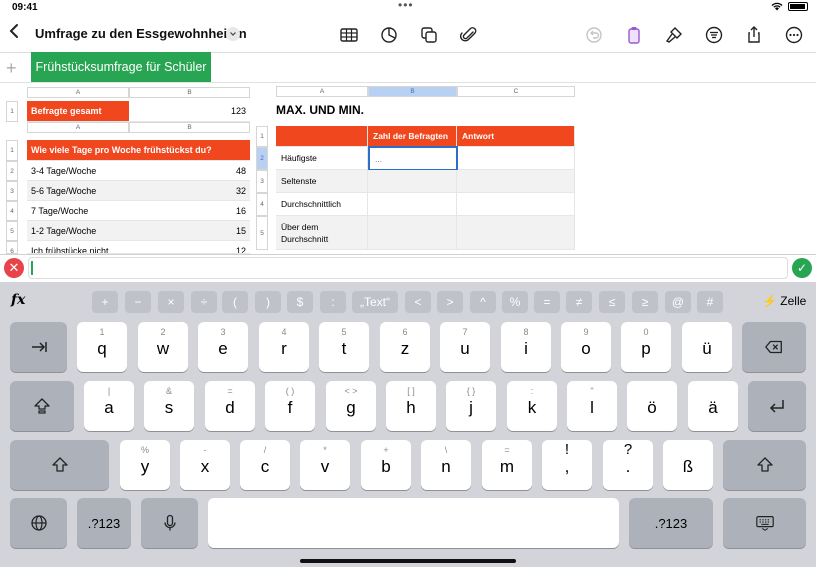  What do you see at coordinates (646, 347) in the screenshot?
I see `key-p: 0p` at bounding box center [646, 347].